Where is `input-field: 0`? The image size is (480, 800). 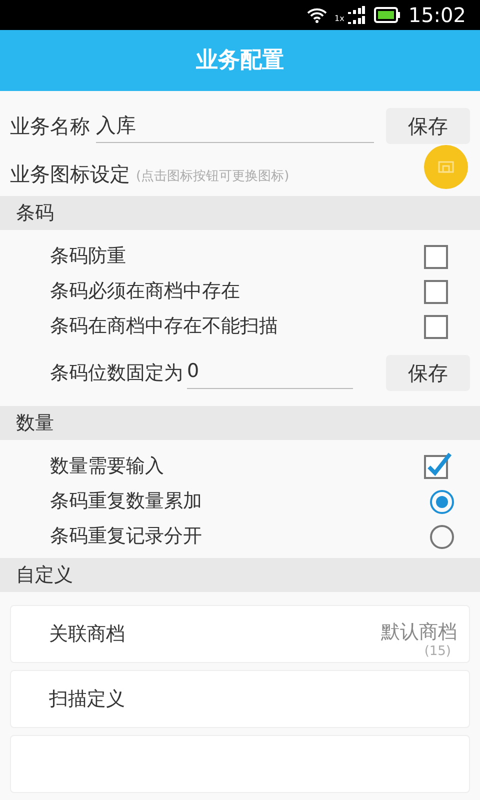
input-field: 0 is located at coordinates (270, 373).